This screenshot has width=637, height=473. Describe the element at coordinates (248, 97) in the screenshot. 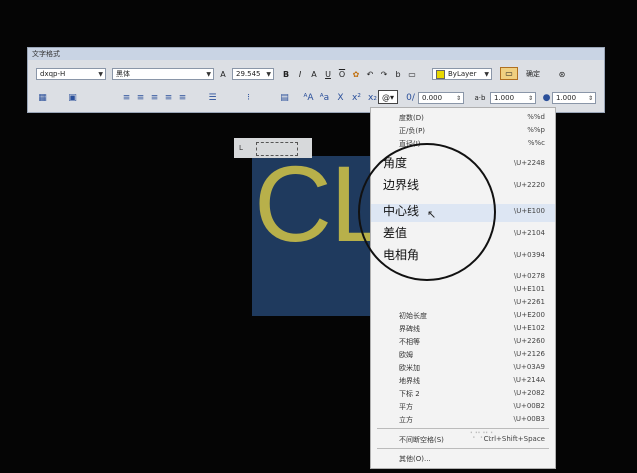

I see `numbering-icon: ⁝` at that location.